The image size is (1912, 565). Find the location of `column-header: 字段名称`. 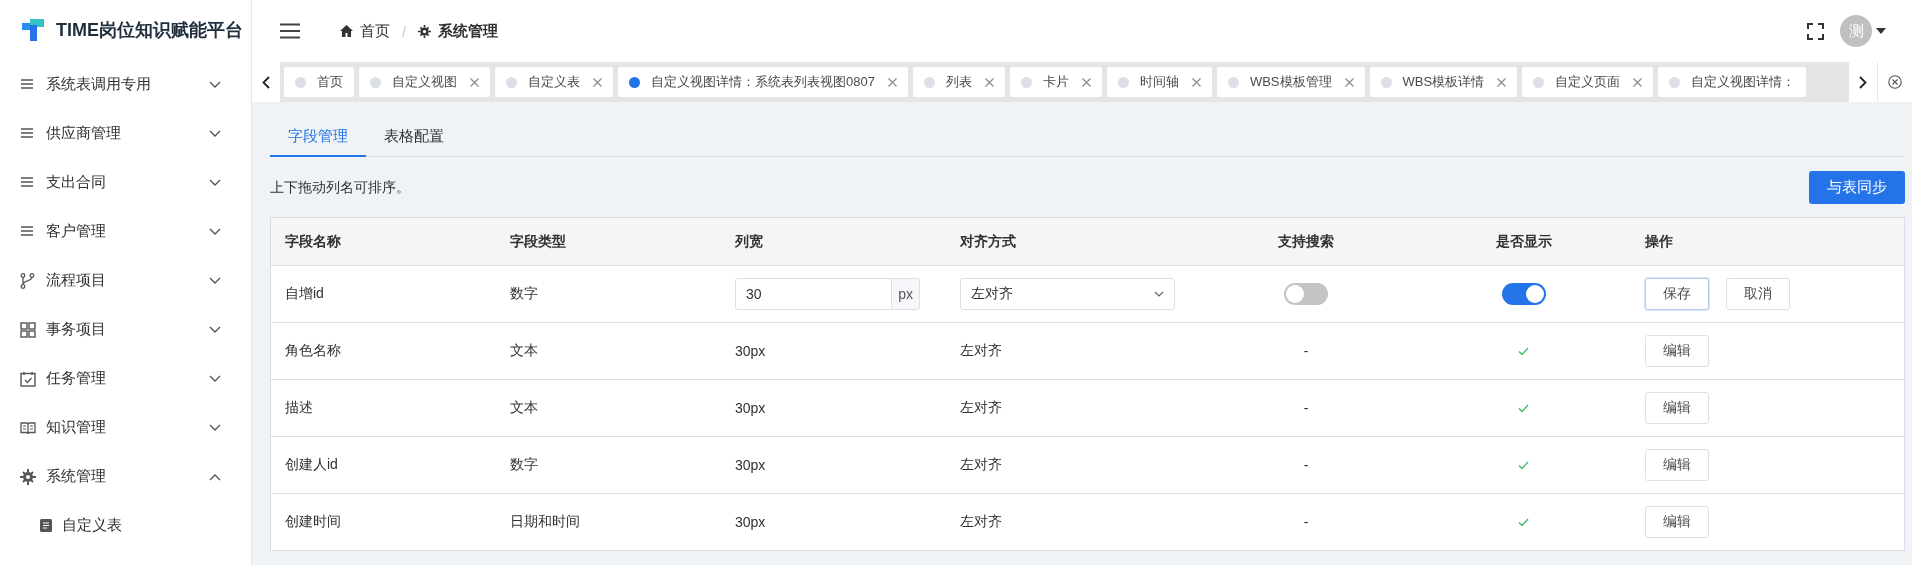

column-header: 字段名称 is located at coordinates (313, 240).